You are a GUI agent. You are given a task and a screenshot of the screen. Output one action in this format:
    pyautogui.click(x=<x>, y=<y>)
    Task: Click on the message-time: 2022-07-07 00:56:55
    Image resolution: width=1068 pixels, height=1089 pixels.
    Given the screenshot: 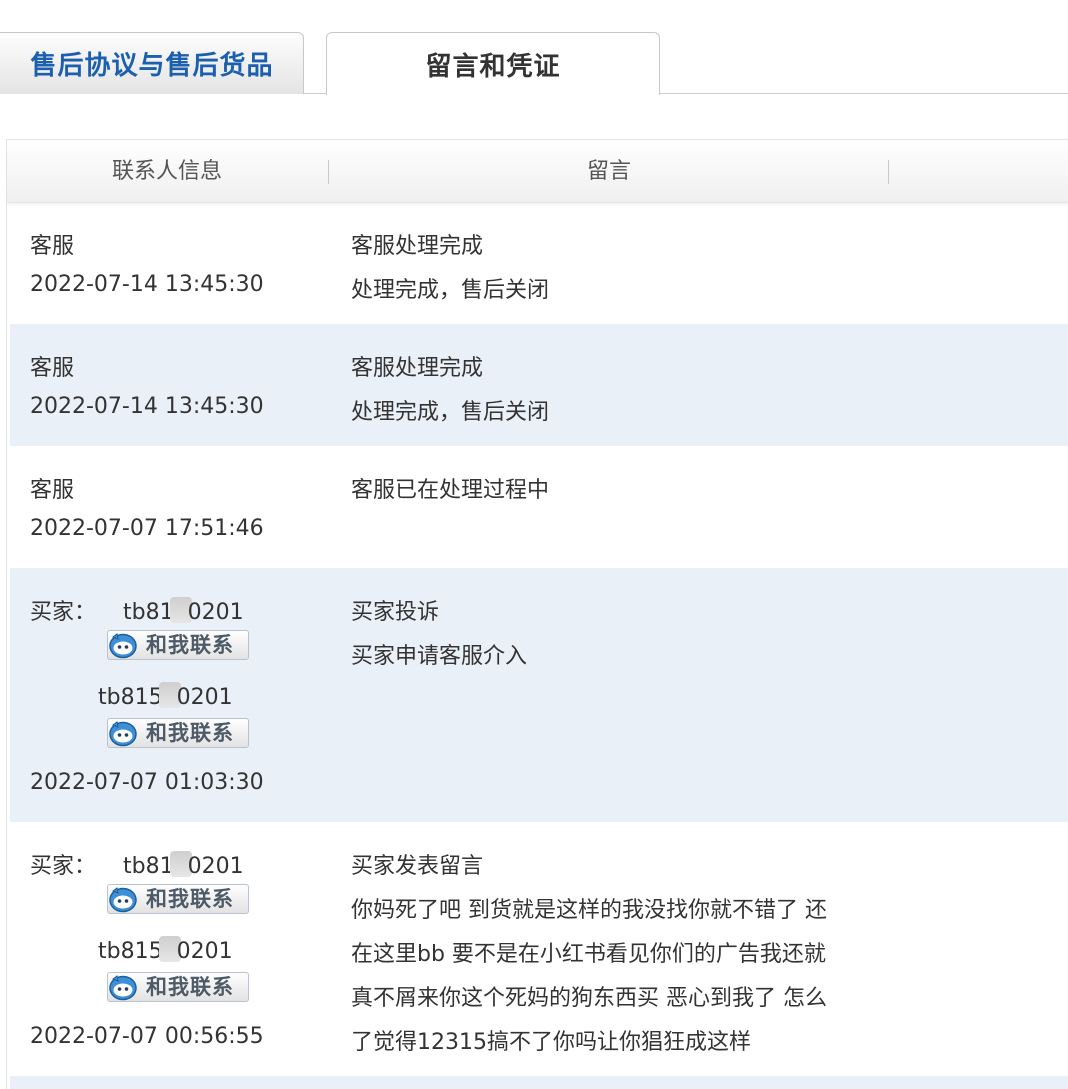 What is the action you would take?
    pyautogui.click(x=147, y=1036)
    